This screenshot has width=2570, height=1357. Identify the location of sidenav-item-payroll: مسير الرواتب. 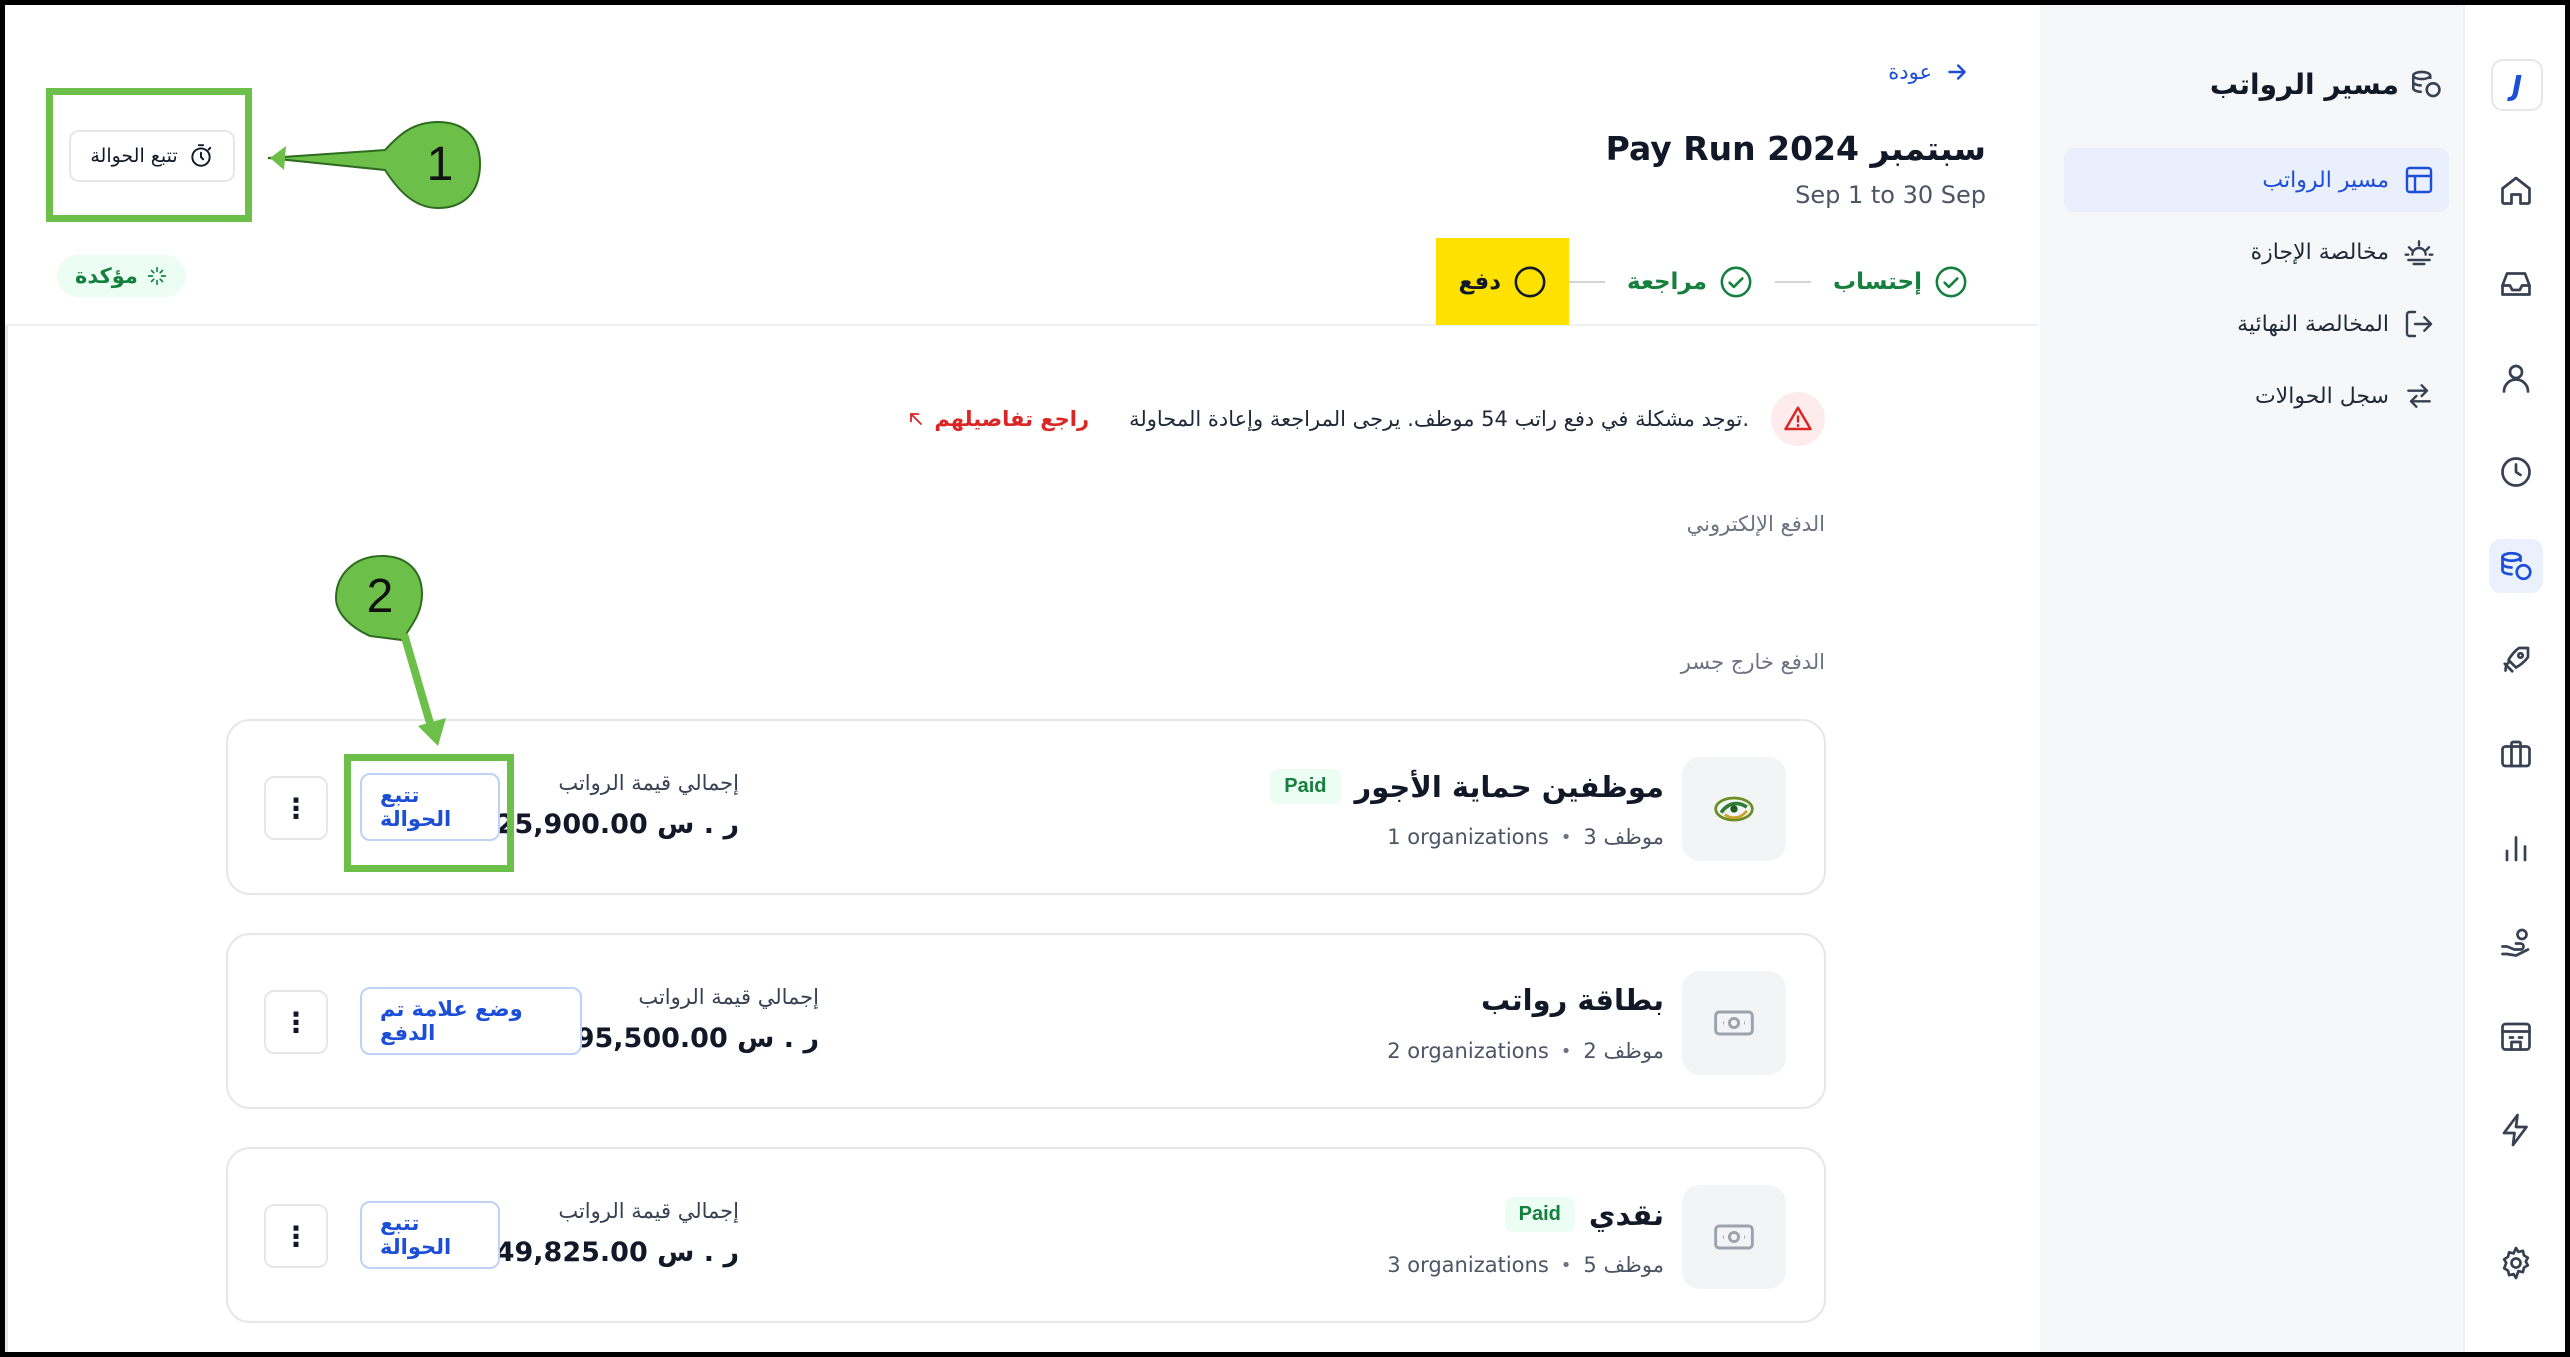
(2256, 180).